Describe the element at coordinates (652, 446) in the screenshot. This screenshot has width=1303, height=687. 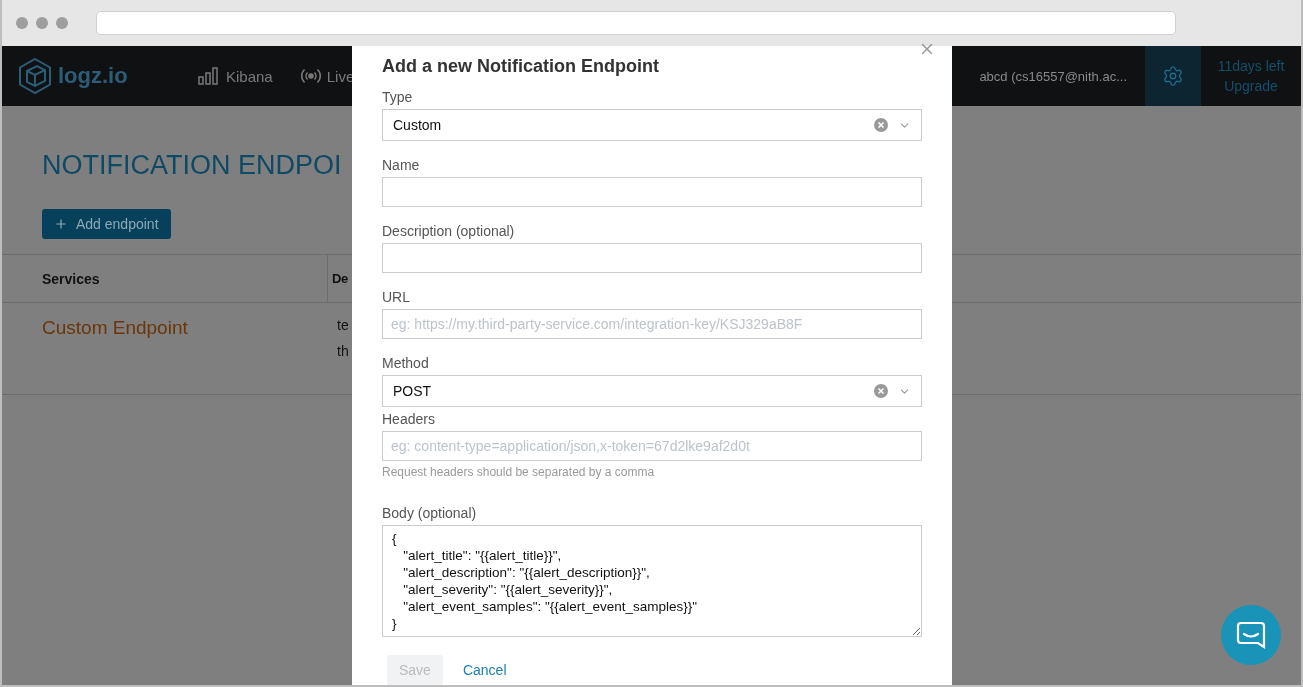
I see `input-field: eg: content-type=application/json,x-token=67d2lke9af2d0t` at that location.